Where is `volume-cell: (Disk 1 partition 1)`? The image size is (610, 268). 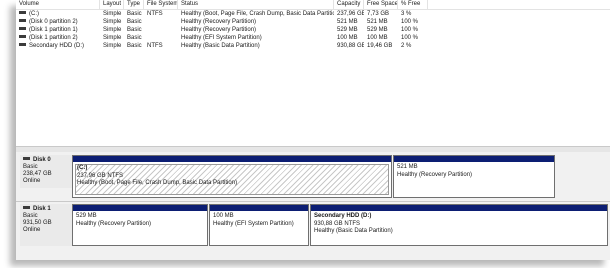 volume-cell: (Disk 1 partition 1) is located at coordinates (58, 30).